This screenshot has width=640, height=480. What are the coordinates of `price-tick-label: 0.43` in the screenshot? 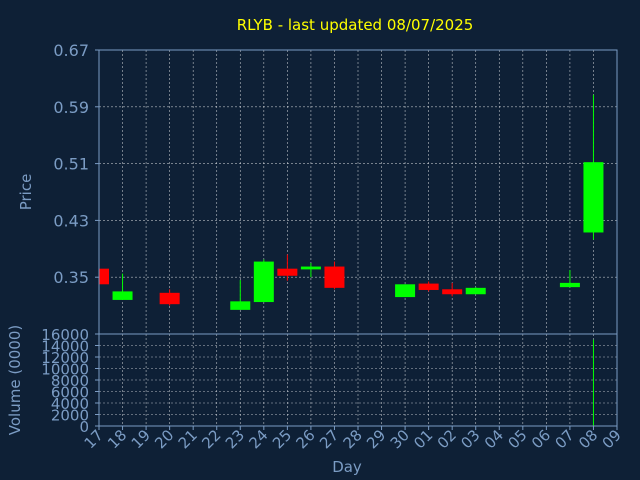 It's located at (71, 220).